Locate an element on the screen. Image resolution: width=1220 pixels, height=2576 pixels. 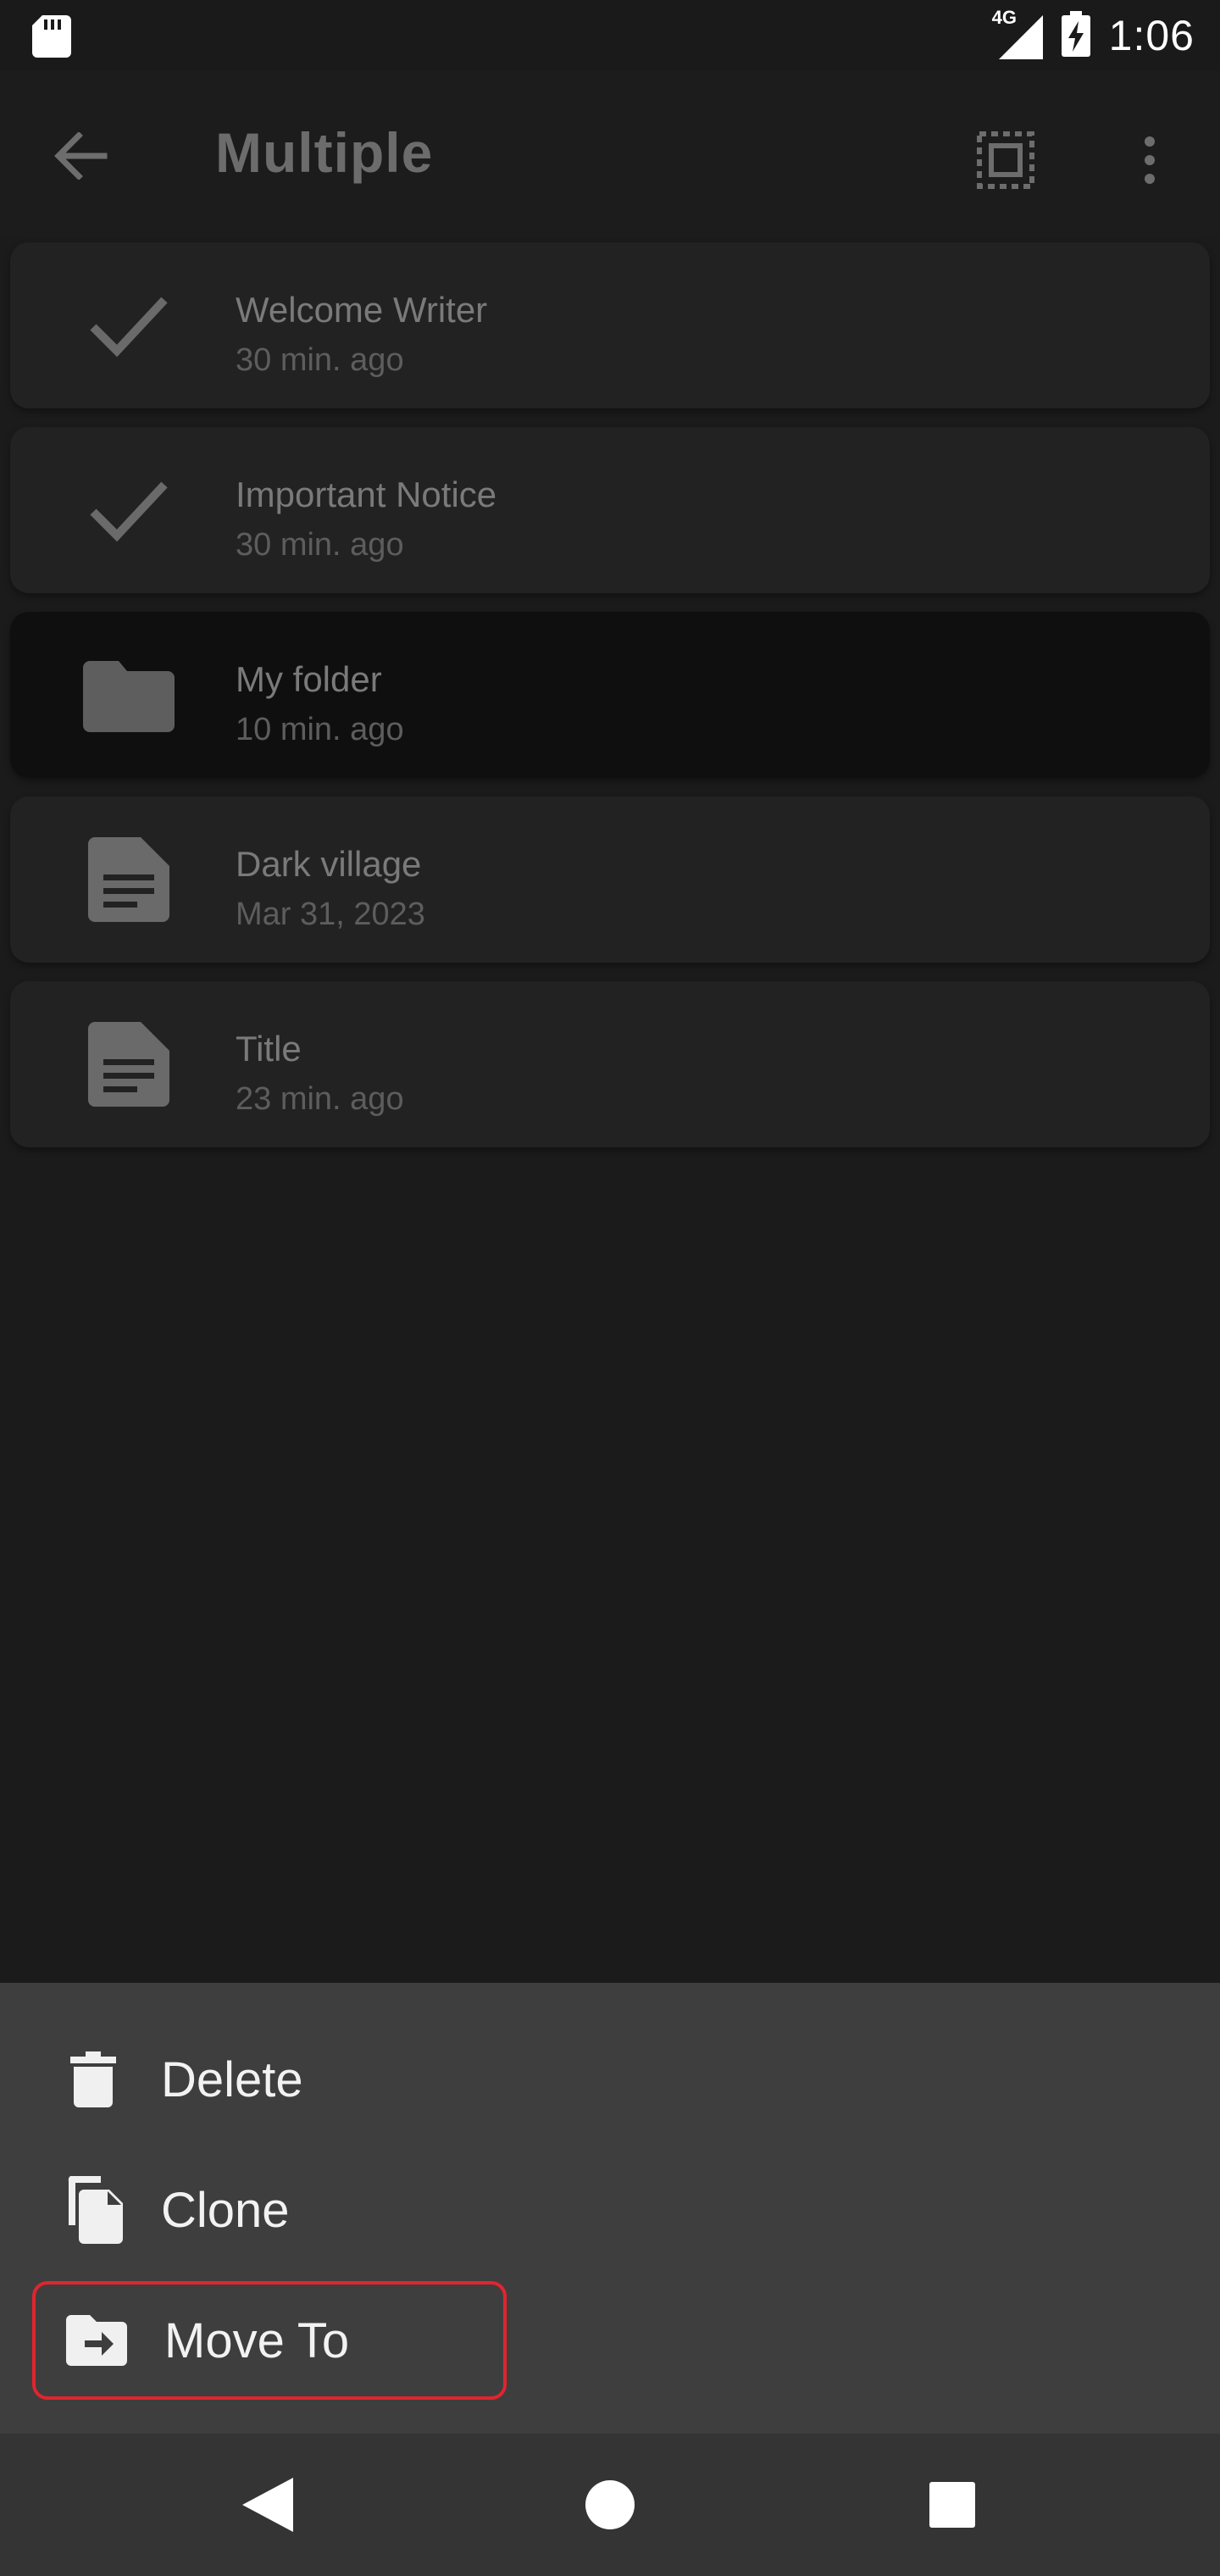
page-title: Multiple is located at coordinates (324, 152).